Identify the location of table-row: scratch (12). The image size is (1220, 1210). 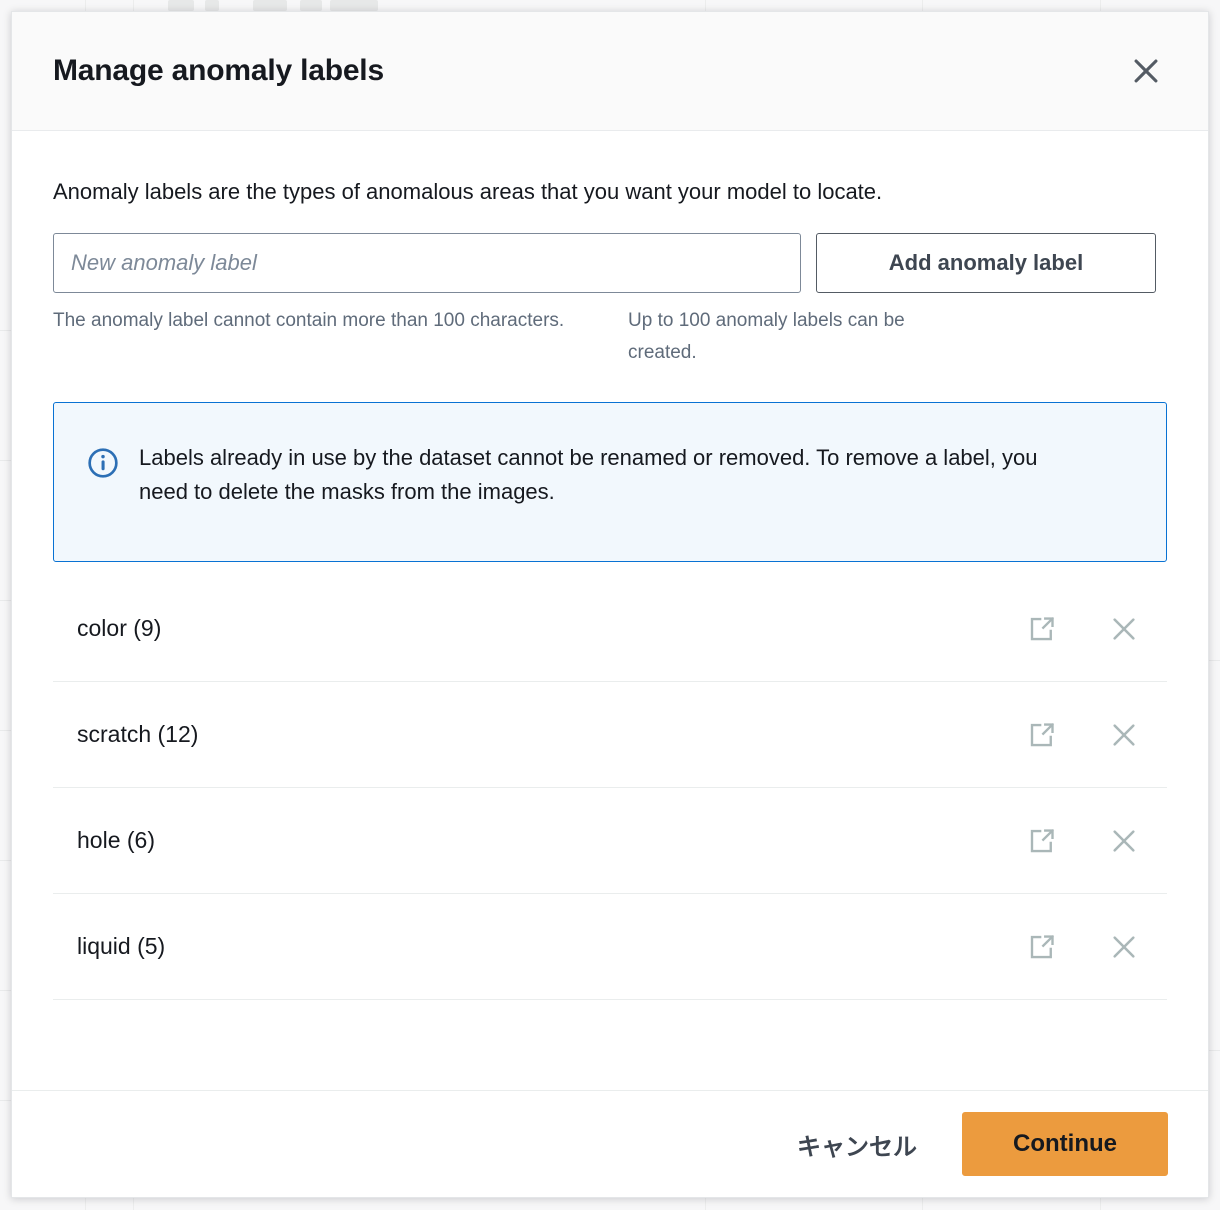
(610, 735).